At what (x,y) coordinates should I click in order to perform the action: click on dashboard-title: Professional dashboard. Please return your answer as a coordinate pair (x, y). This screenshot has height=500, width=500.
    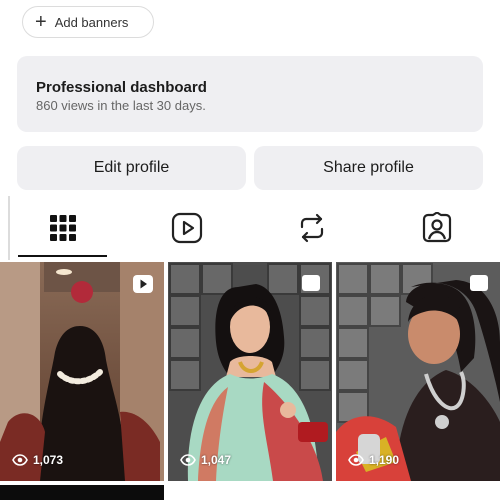
    Looking at the image, I should click on (121, 87).